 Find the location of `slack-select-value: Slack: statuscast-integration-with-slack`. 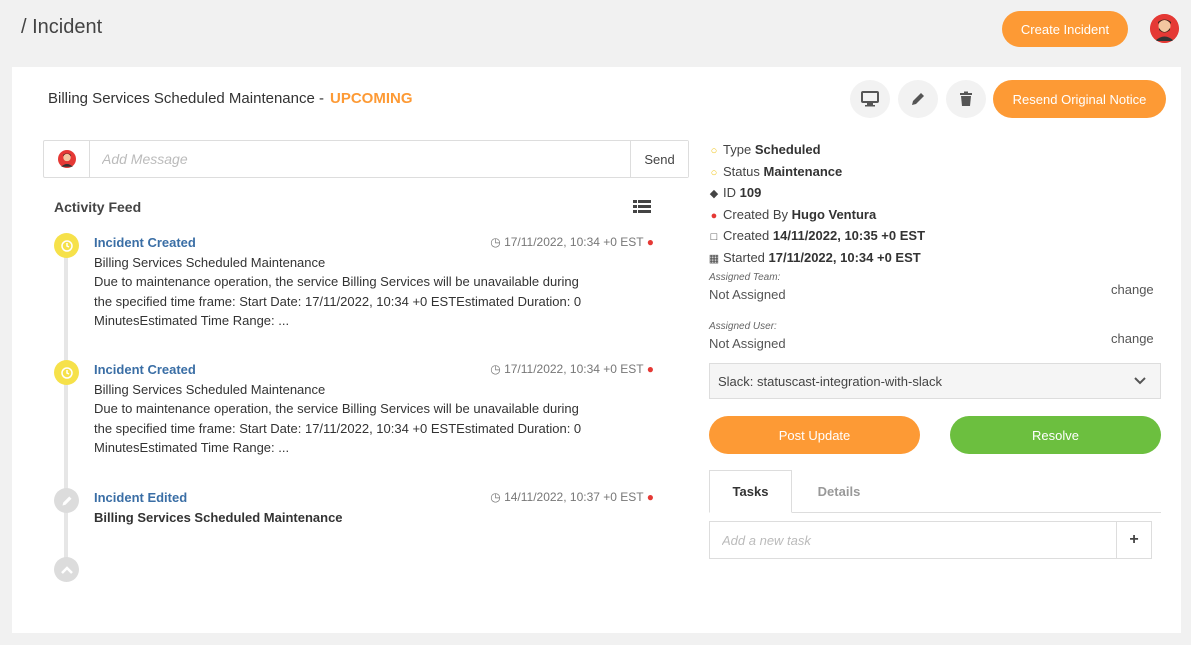

slack-select-value: Slack: statuscast-integration-with-slack is located at coordinates (830, 381).